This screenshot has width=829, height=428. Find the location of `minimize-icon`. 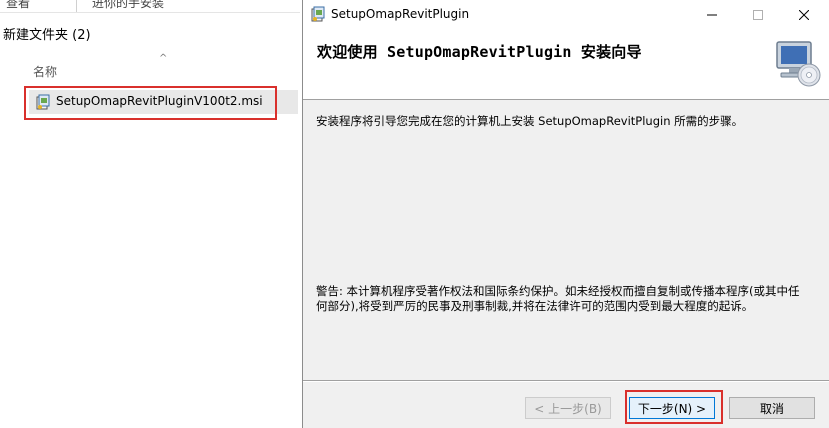

minimize-icon is located at coordinates (712, 14).